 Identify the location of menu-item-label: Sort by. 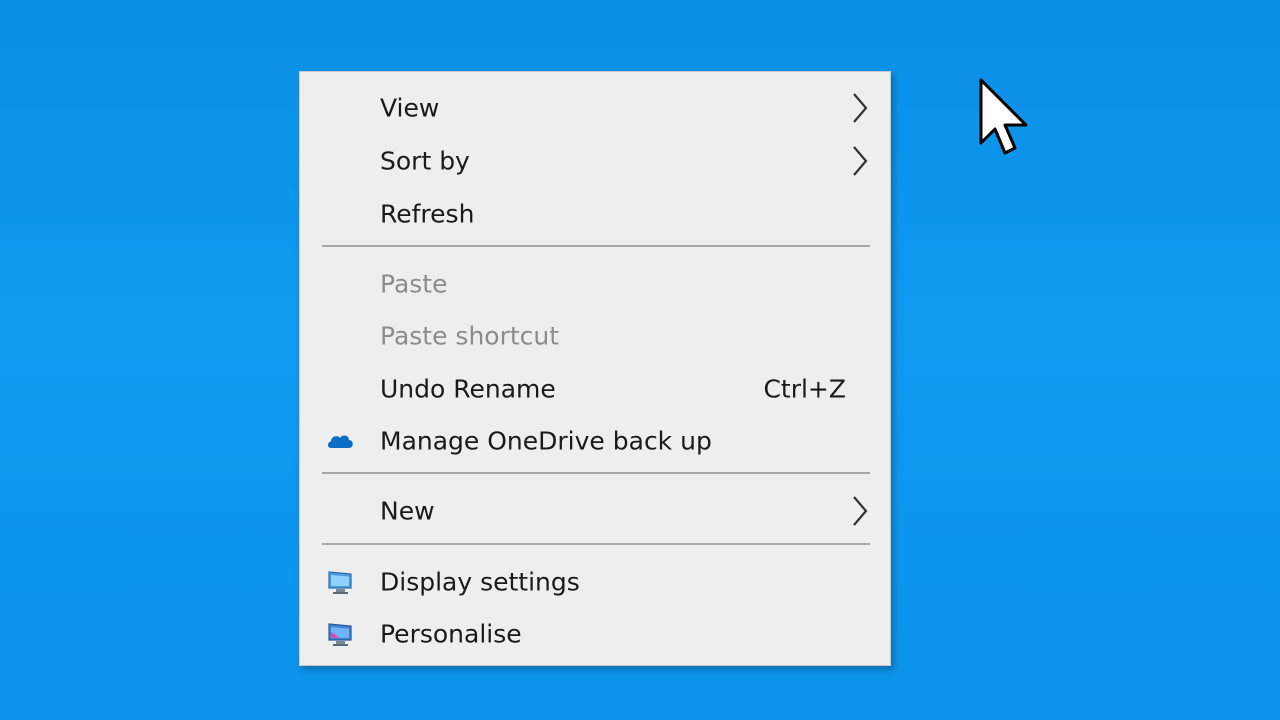
(425, 161).